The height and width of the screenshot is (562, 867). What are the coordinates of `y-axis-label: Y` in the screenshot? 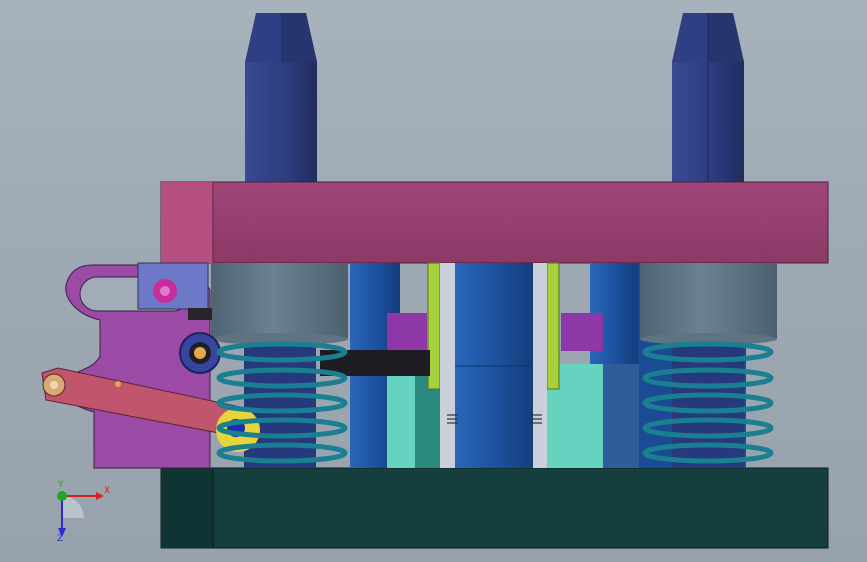 It's located at (61, 485).